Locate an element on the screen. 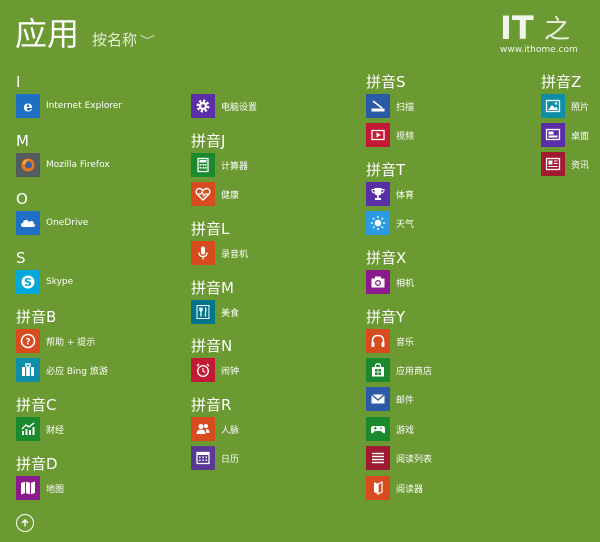 The width and height of the screenshot is (600, 542). microphone-icon is located at coordinates (203, 253).